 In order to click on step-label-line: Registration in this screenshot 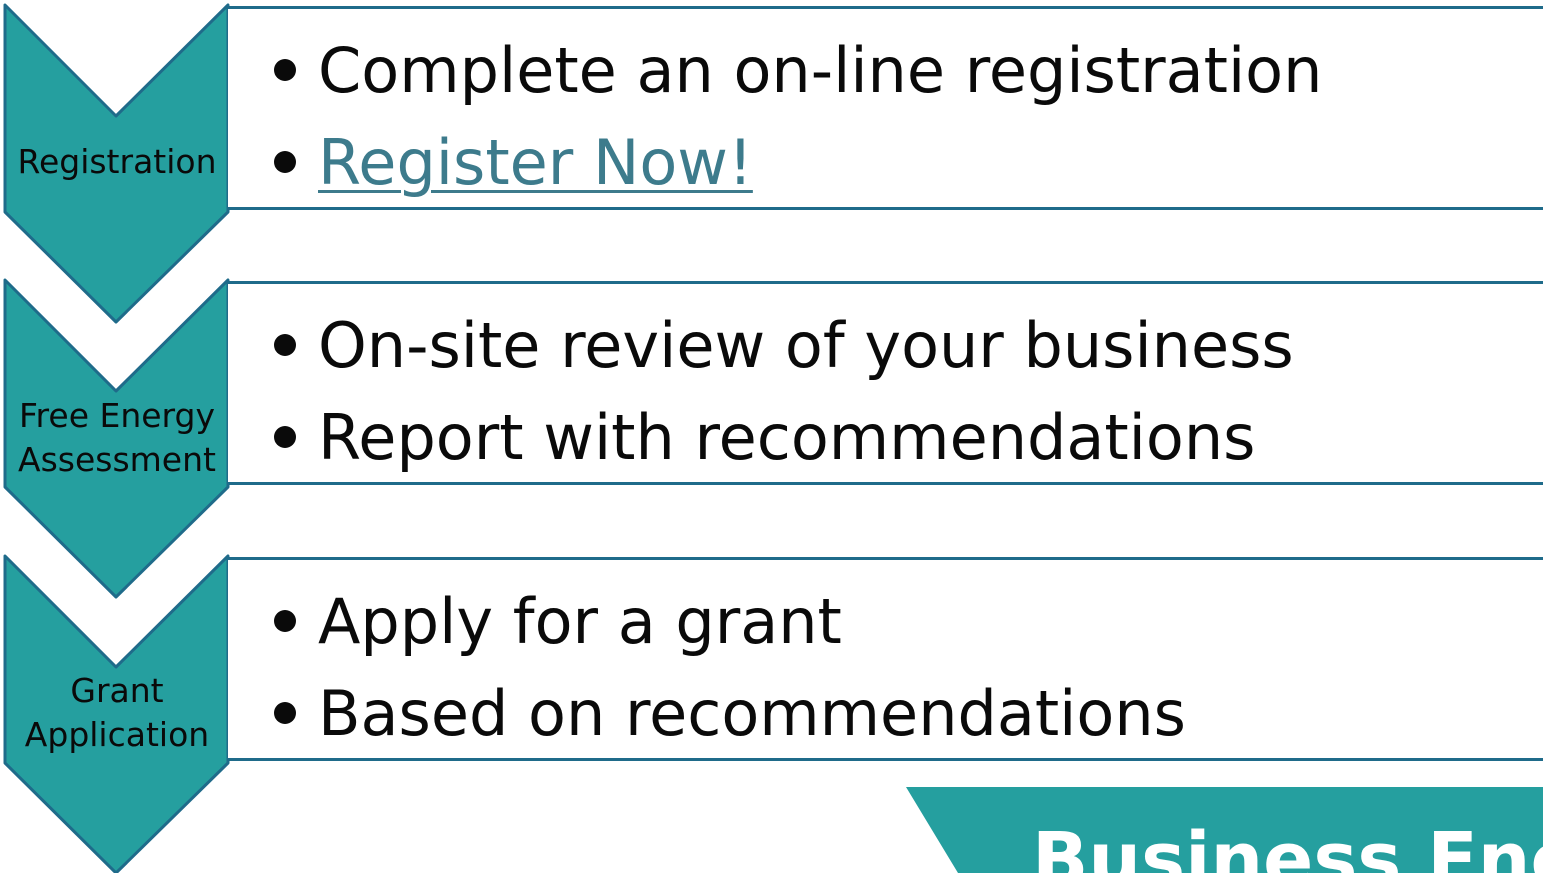, I will do `click(117, 161)`.